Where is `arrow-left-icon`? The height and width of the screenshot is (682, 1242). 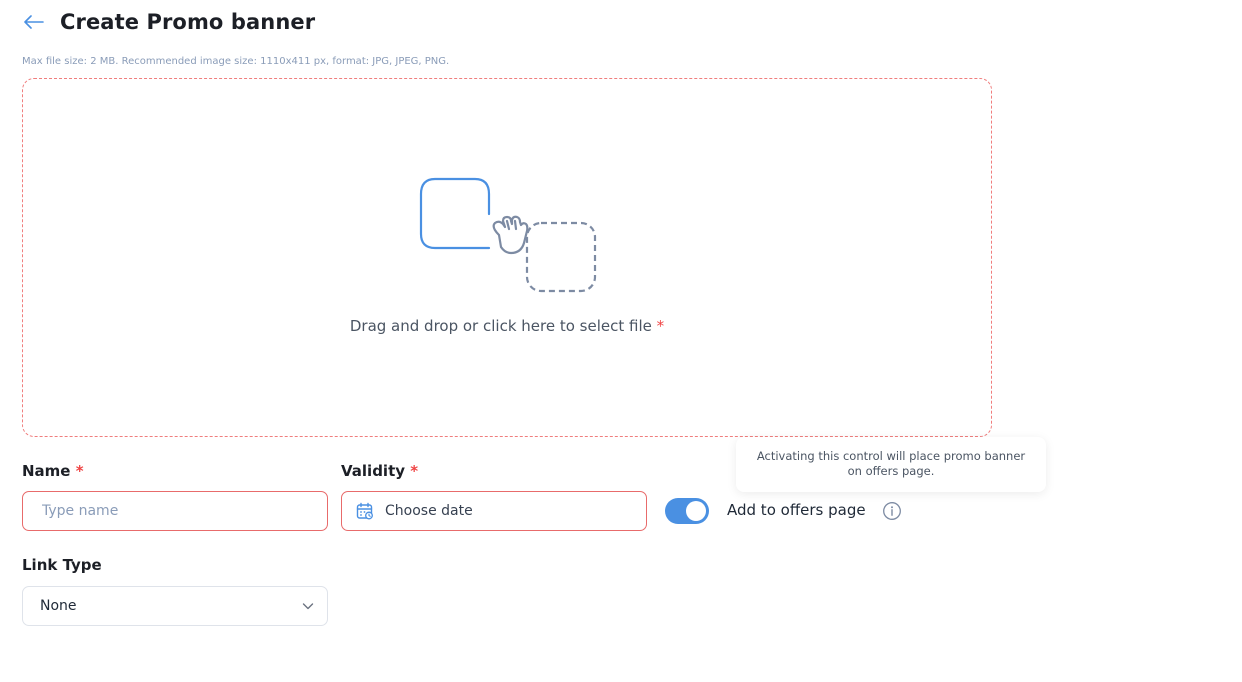
arrow-left-icon is located at coordinates (34, 22).